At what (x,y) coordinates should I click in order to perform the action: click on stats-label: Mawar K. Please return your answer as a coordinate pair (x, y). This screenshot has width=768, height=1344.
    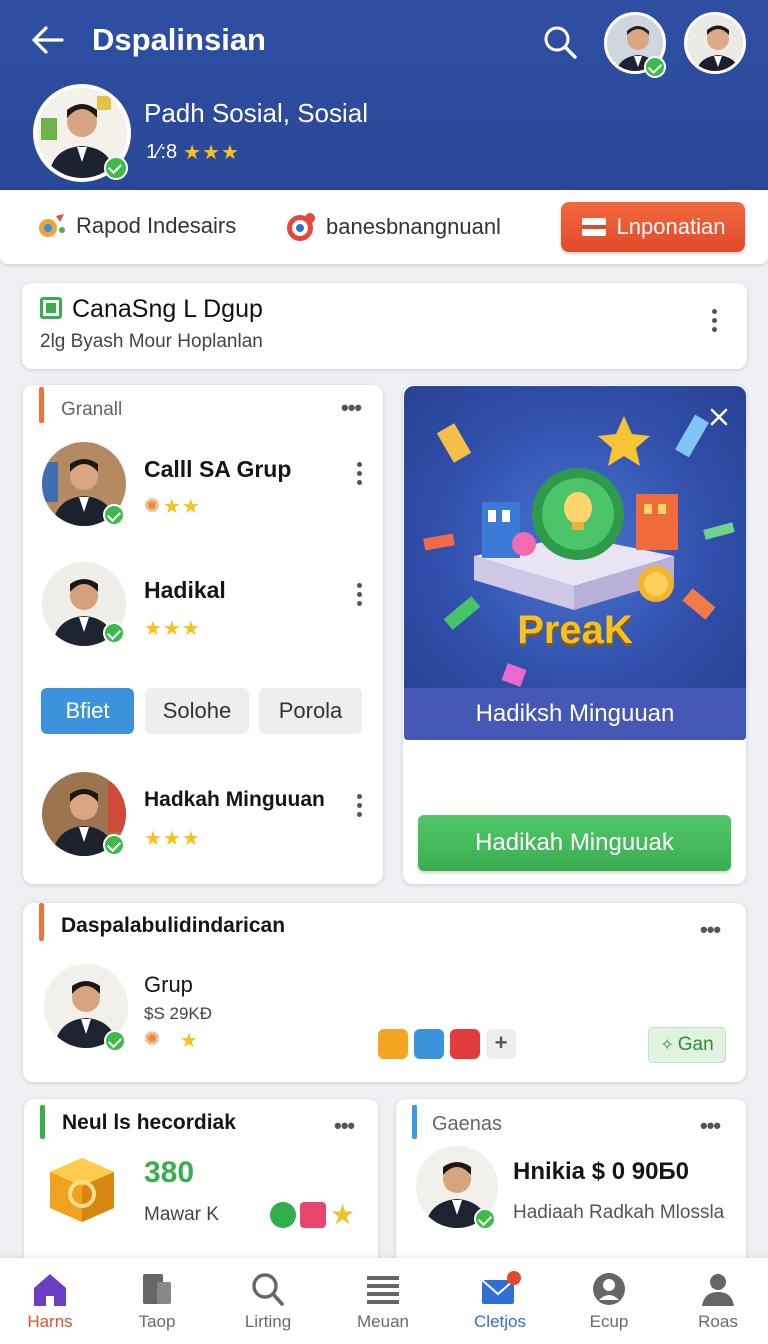
    Looking at the image, I should click on (181, 1214).